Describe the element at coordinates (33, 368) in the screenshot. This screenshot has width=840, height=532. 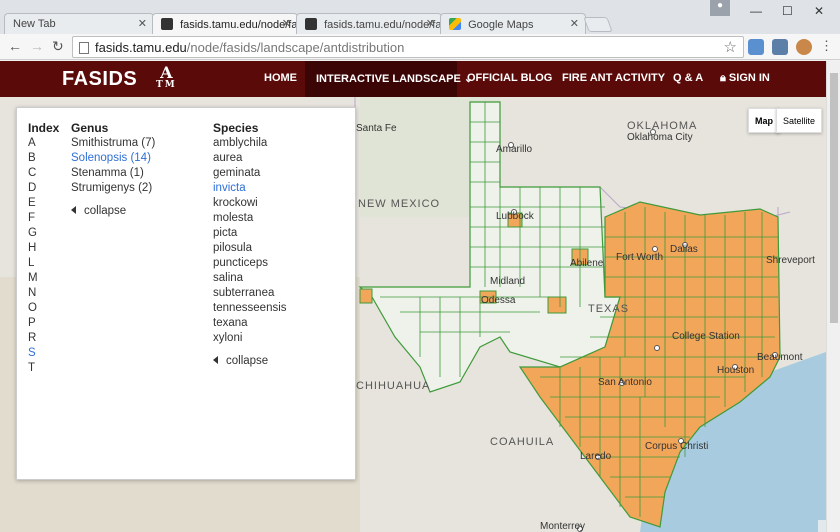
I see `index-letter: T` at that location.